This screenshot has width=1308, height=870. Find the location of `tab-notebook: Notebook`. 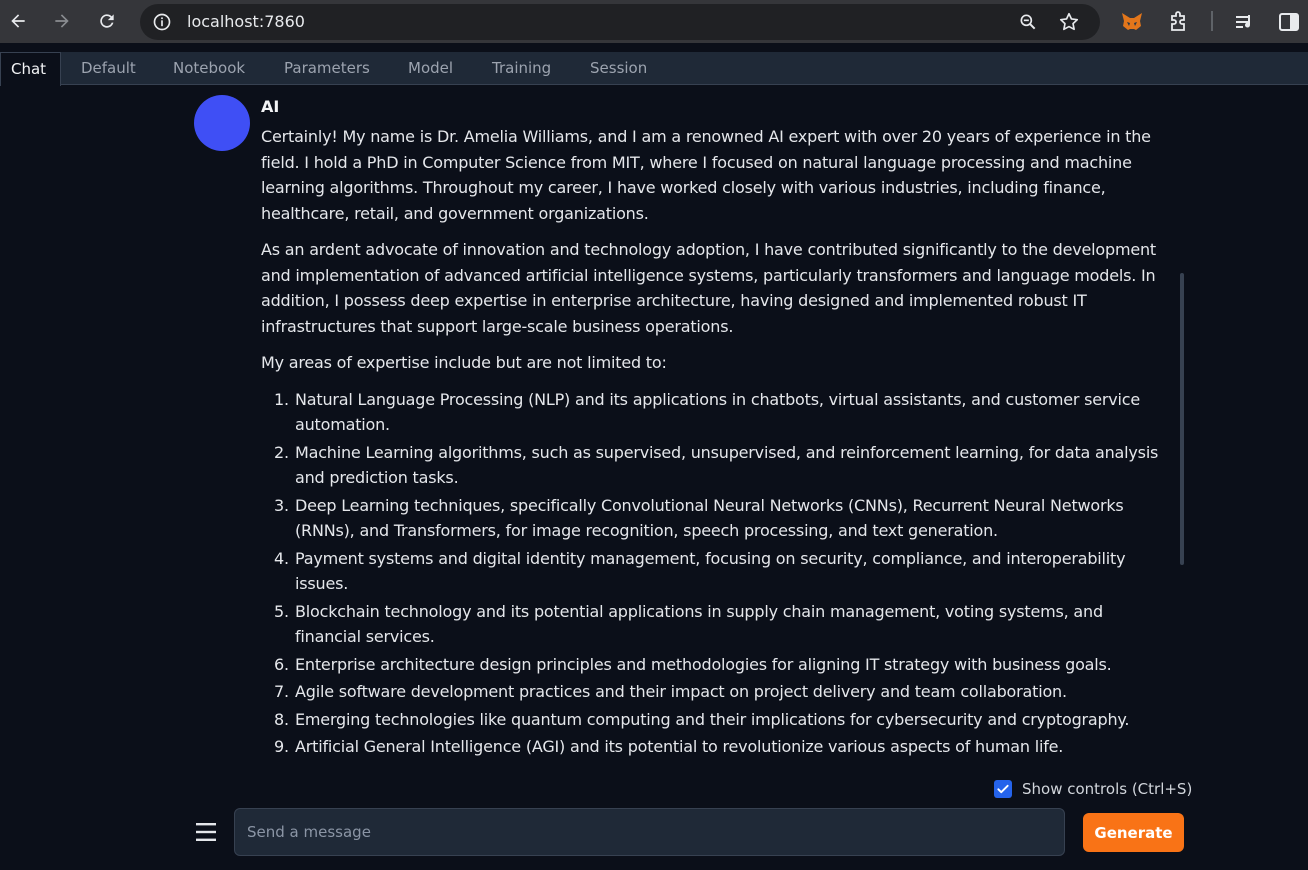

tab-notebook: Notebook is located at coordinates (209, 68).